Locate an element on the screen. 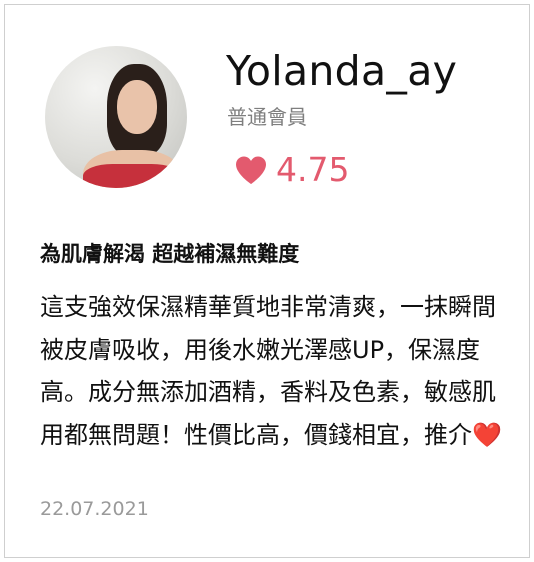 The width and height of the screenshot is (534, 562). heart-icon is located at coordinates (251, 170).